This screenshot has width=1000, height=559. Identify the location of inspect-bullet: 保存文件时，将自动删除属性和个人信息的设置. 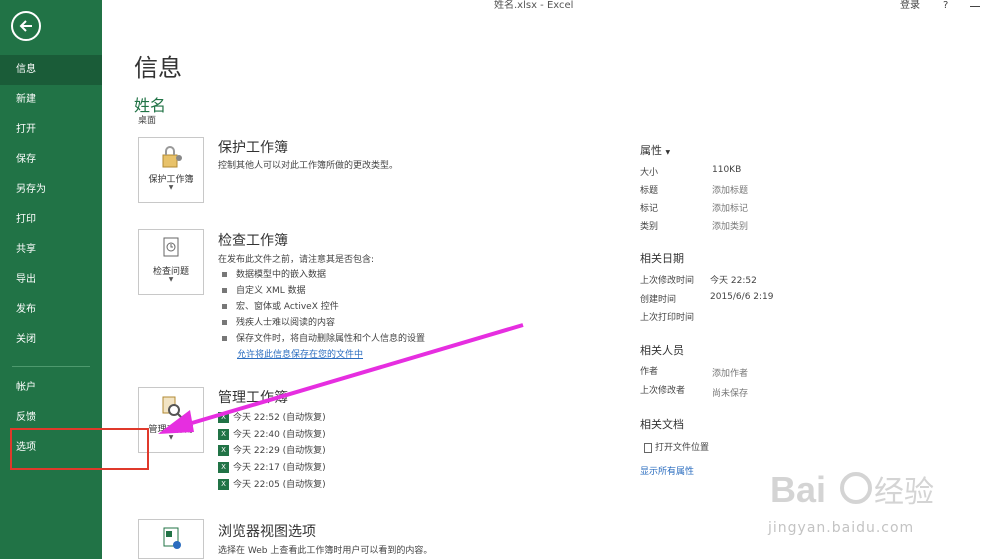
(323, 337).